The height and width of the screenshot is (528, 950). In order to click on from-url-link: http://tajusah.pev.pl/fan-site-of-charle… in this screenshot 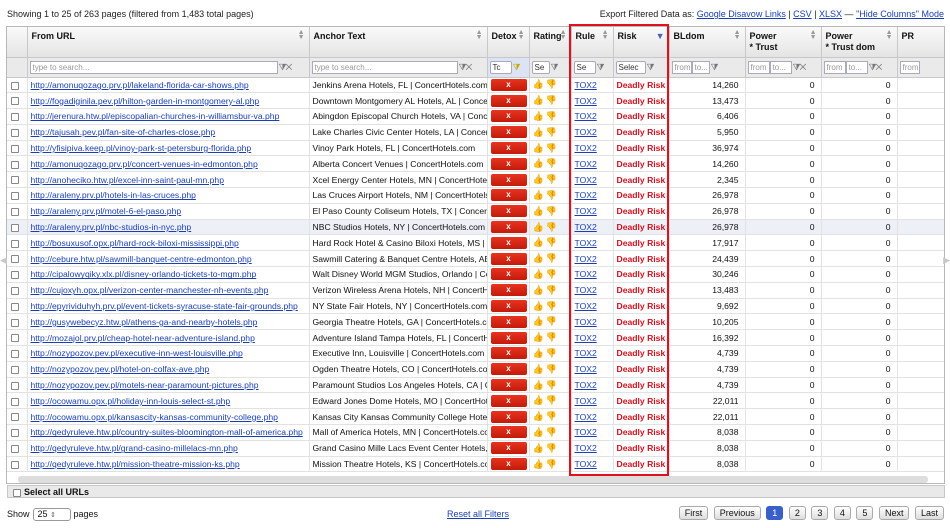, I will do `click(123, 132)`.